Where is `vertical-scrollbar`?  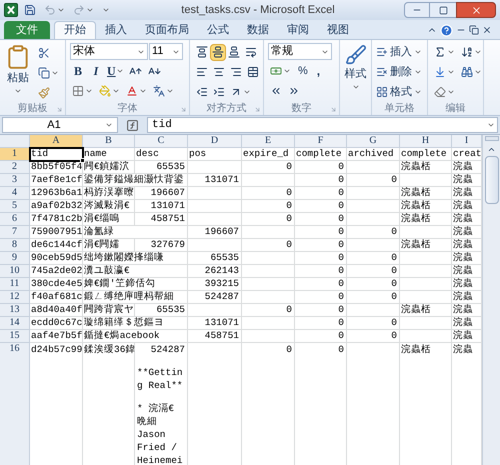
vertical-scrollbar is located at coordinates (491, 300).